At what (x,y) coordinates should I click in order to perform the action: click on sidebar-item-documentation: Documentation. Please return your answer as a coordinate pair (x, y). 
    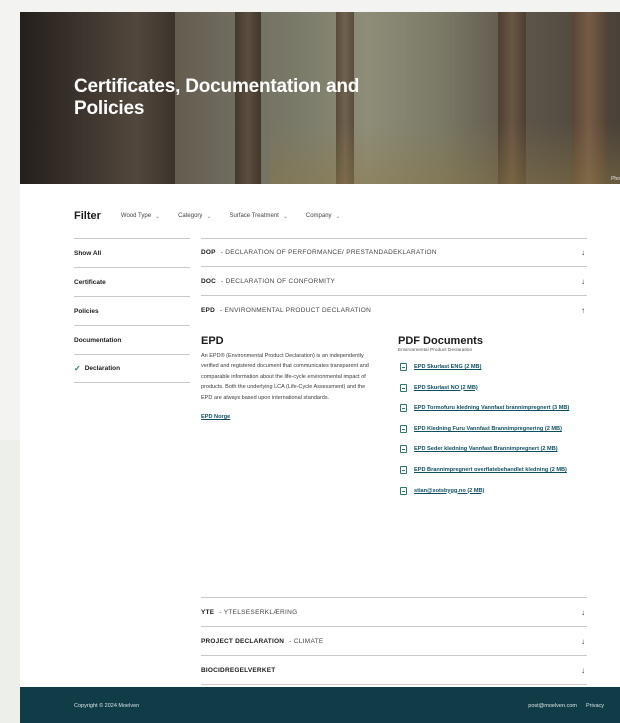
    Looking at the image, I should click on (132, 339).